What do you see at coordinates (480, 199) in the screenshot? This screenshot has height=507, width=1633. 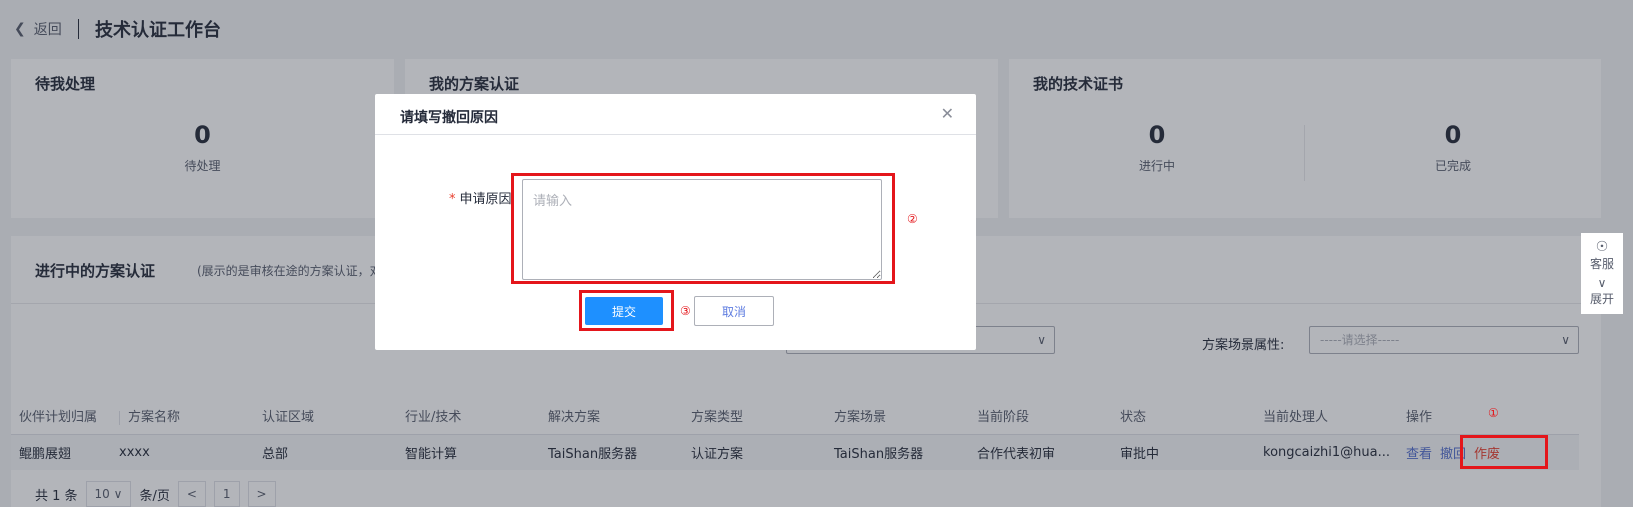 I see `reason-label: * 申请原因` at bounding box center [480, 199].